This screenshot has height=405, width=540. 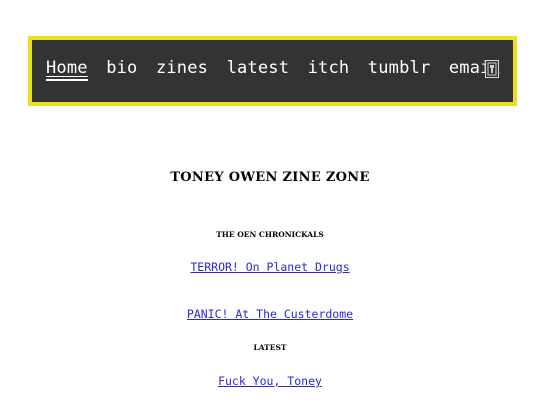 I want to click on nav-item-itch: itch, so click(x=329, y=68).